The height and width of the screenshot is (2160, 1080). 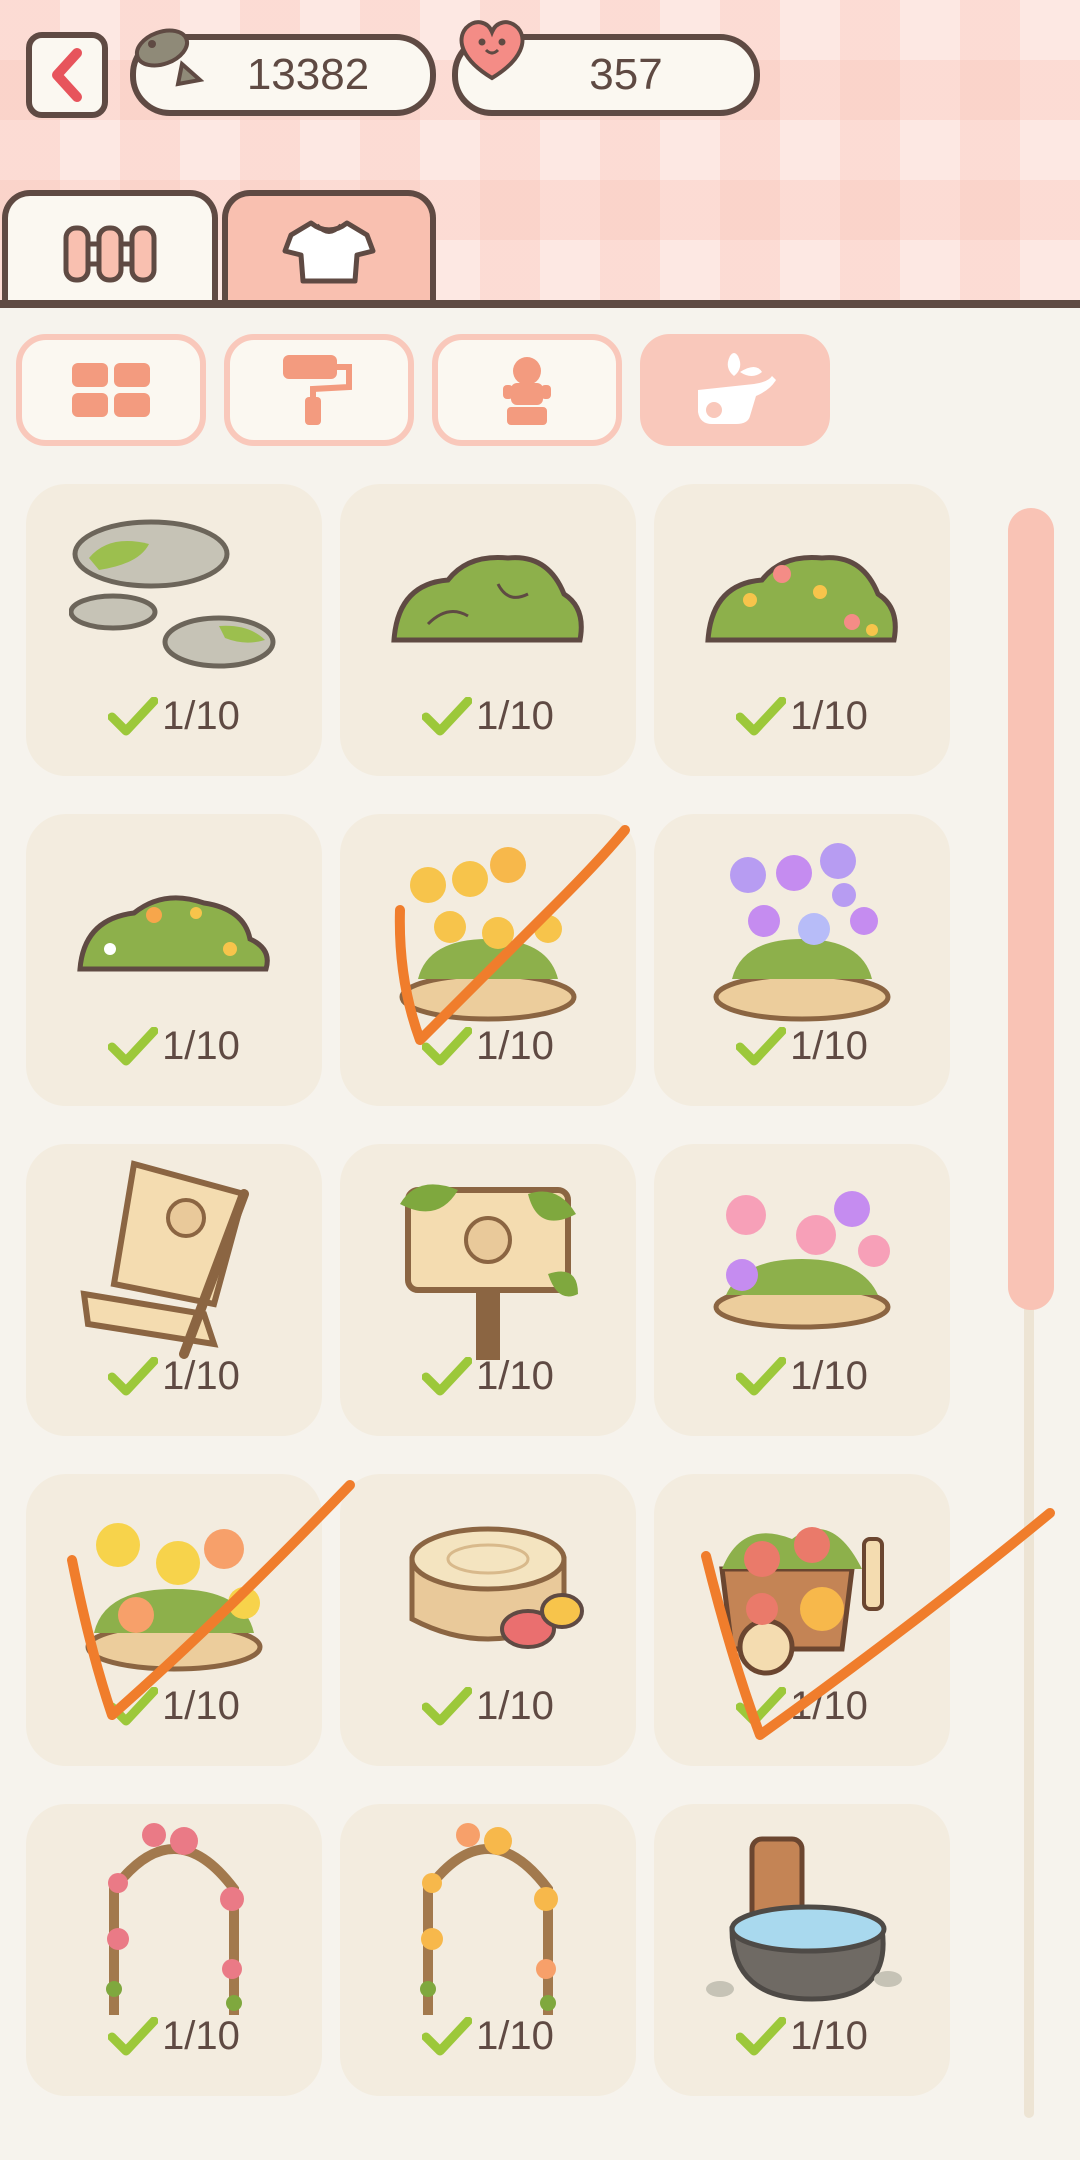 What do you see at coordinates (110, 254) in the screenshot?
I see `fence-icon` at bounding box center [110, 254].